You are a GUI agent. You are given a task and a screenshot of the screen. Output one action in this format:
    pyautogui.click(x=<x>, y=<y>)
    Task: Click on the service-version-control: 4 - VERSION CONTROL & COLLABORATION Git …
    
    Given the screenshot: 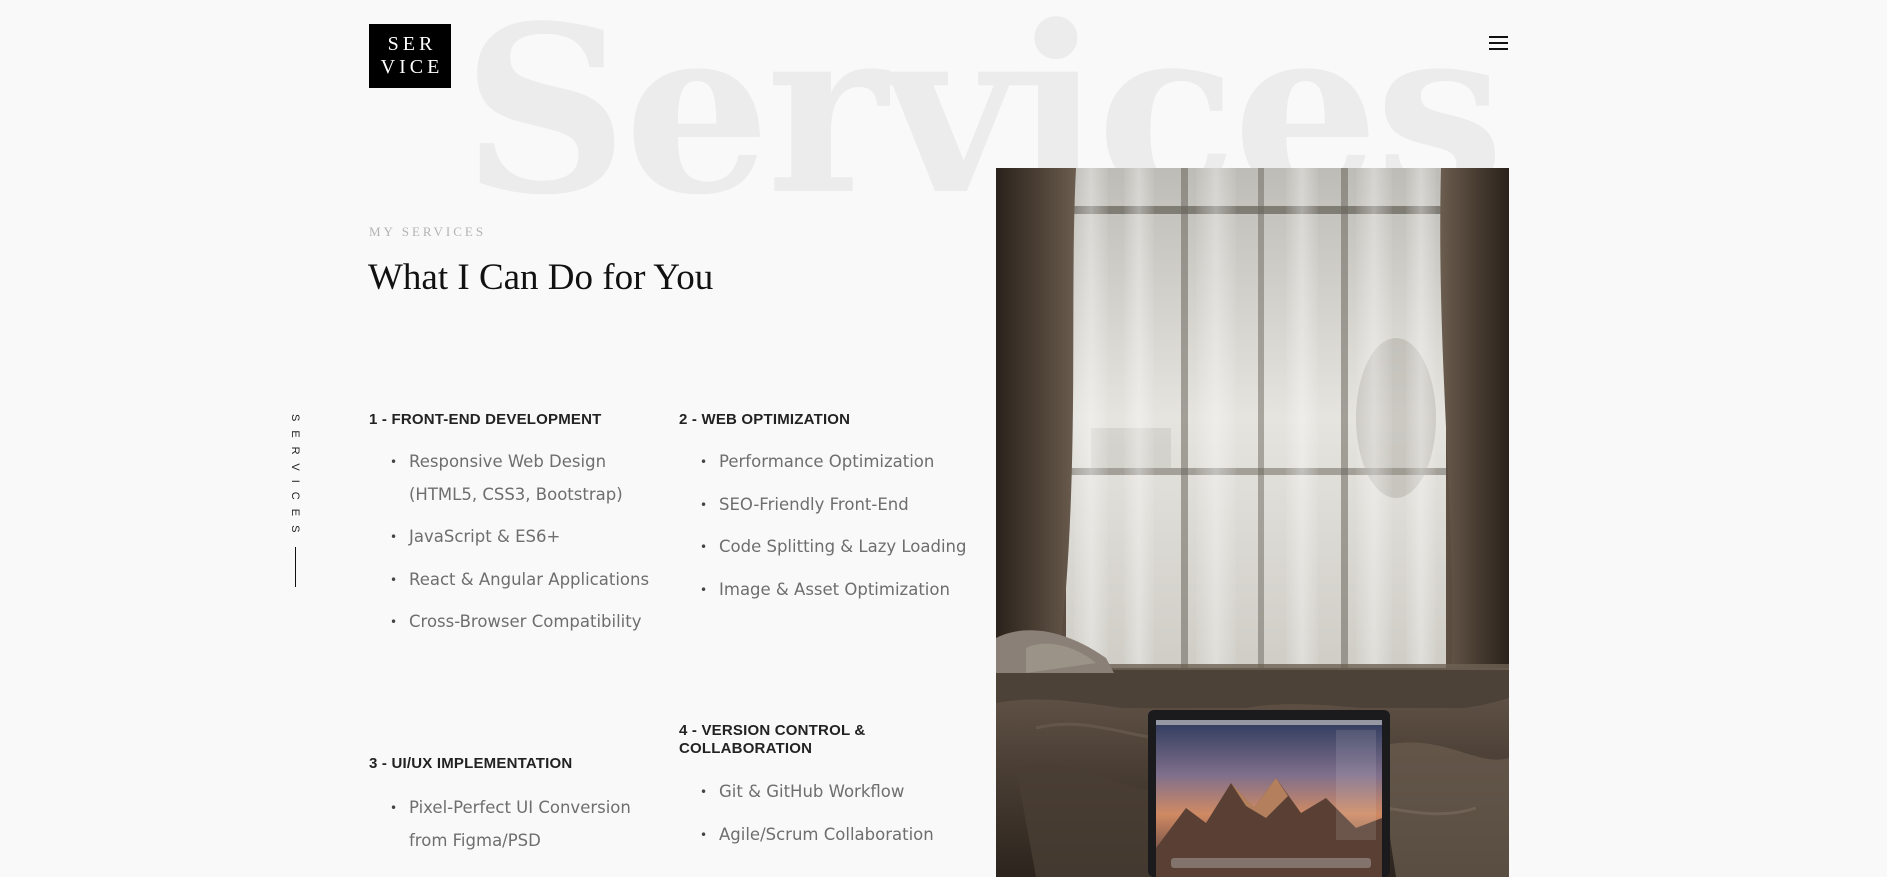 What is the action you would take?
    pyautogui.click(x=824, y=791)
    